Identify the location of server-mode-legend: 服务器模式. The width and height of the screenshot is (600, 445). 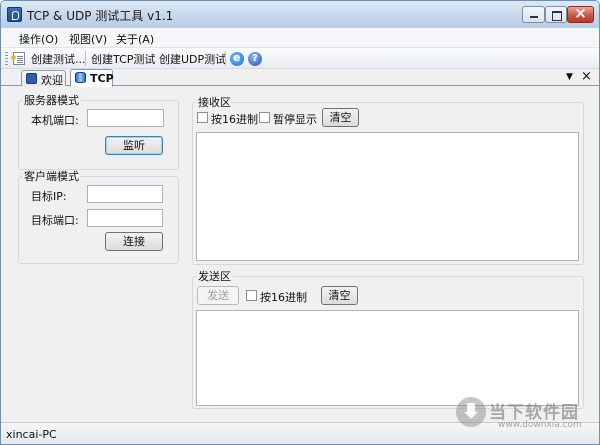
(51, 100).